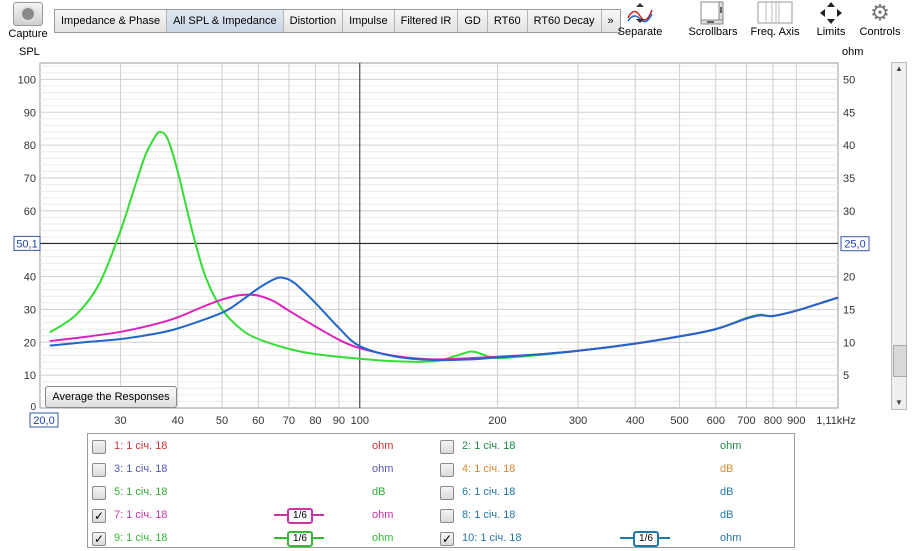 Image resolution: width=913 pixels, height=551 pixels. I want to click on scrollbars-label: Scrollbars, so click(713, 32).